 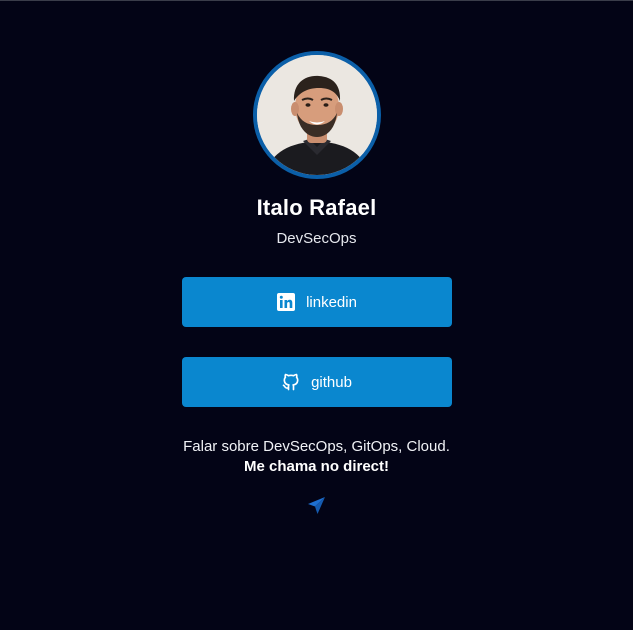 I want to click on profile-role: DevSecOps, so click(x=316, y=238).